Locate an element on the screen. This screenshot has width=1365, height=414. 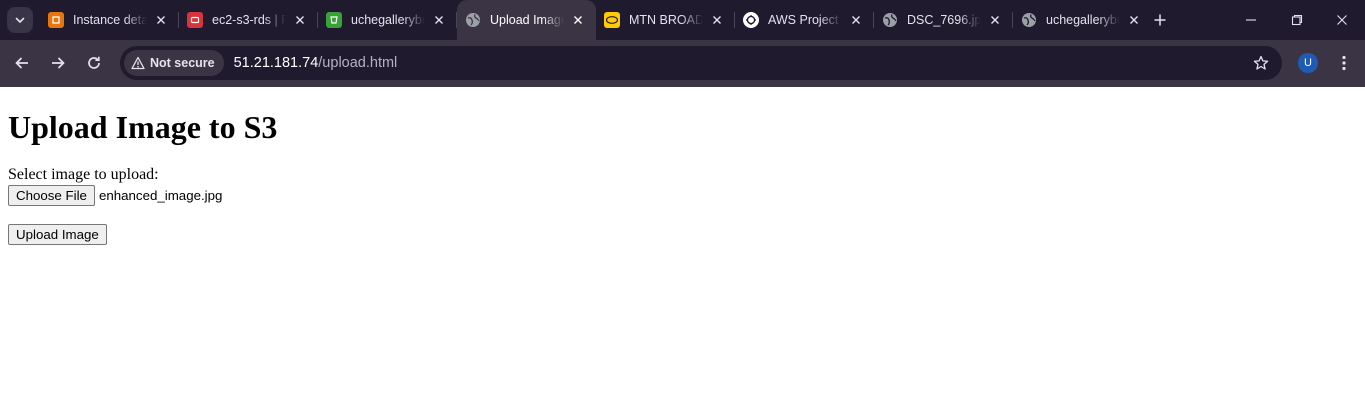
security-chip: Not secure is located at coordinates (174, 63).